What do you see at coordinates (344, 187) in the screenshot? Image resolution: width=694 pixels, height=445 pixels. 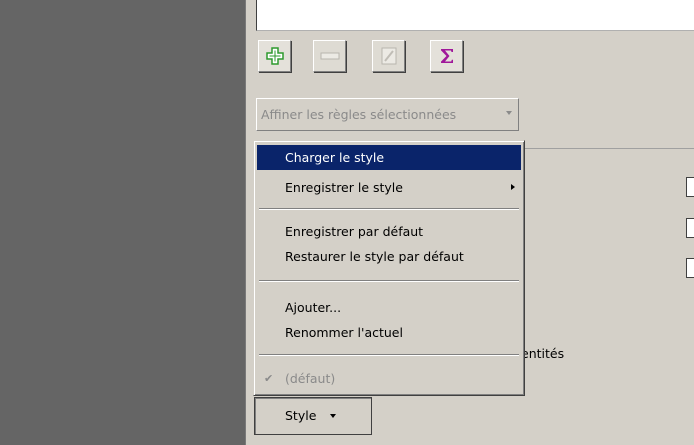 I see `menu-item-label: Enregistrer le style` at bounding box center [344, 187].